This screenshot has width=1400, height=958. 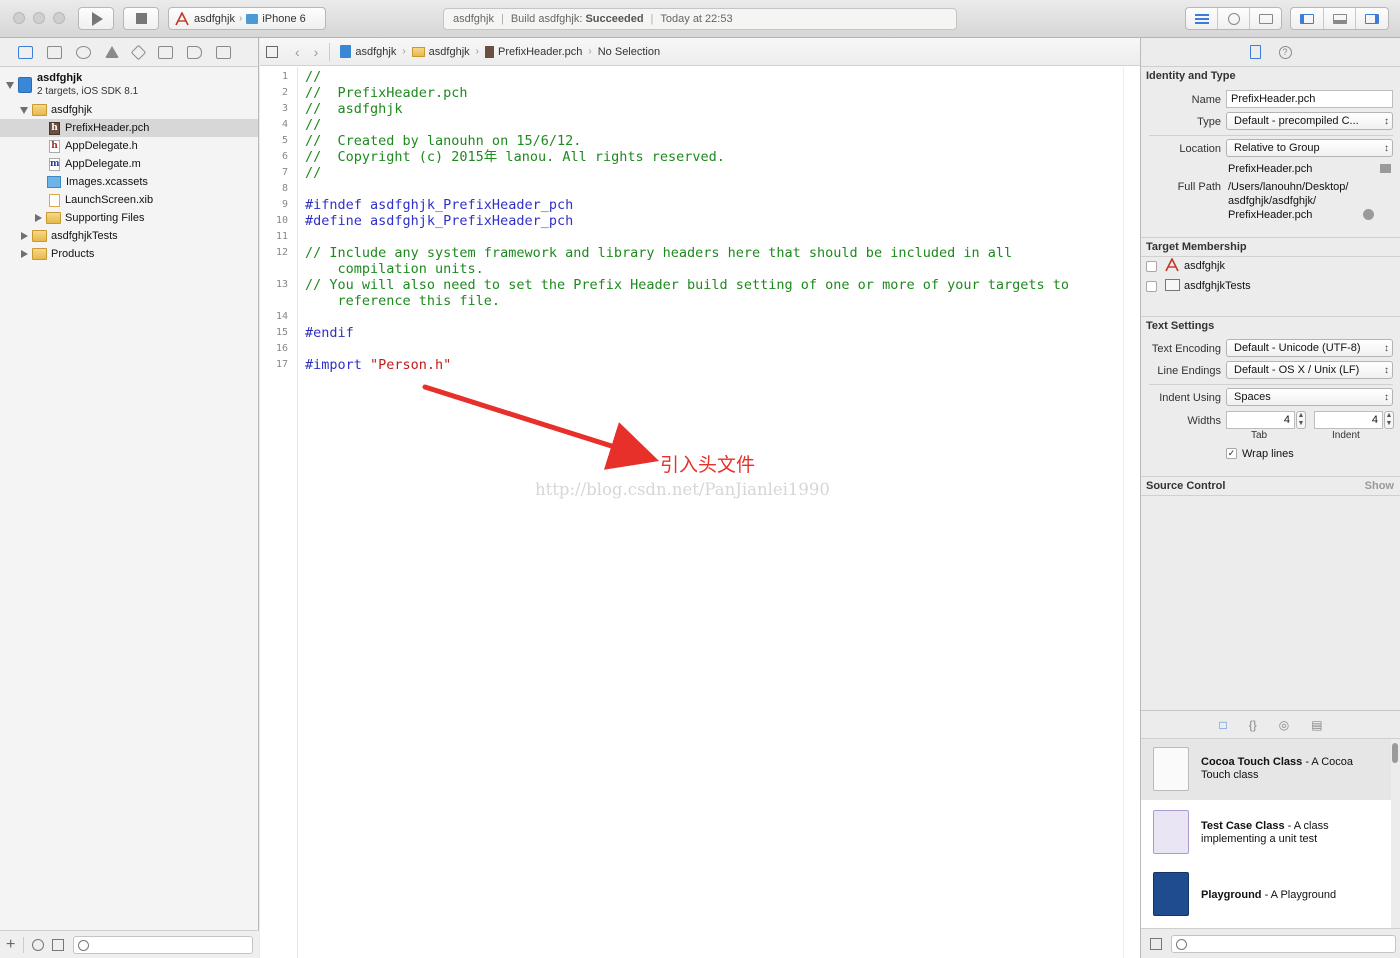 I want to click on object-library-icon: ◎, so click(x=1284, y=725).